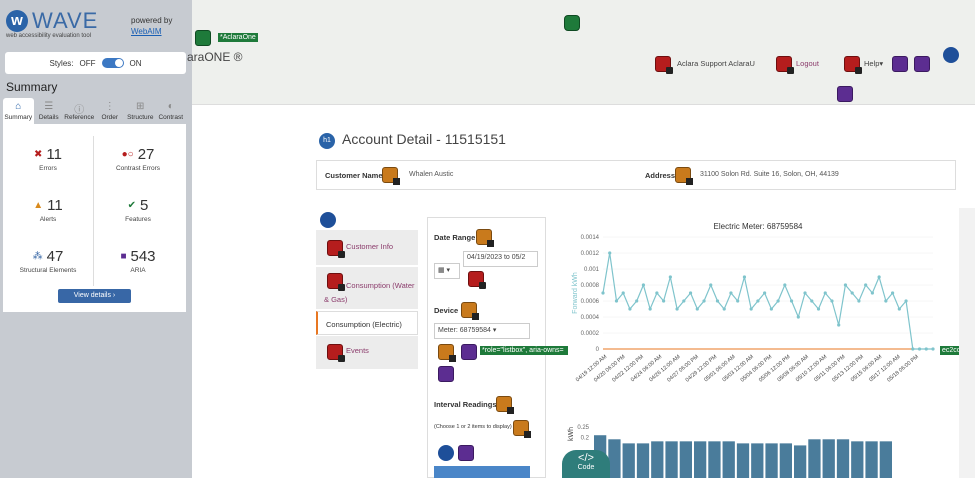 This screenshot has width=975, height=478. What do you see at coordinates (482, 472) in the screenshot?
I see `interval-select` at bounding box center [482, 472].